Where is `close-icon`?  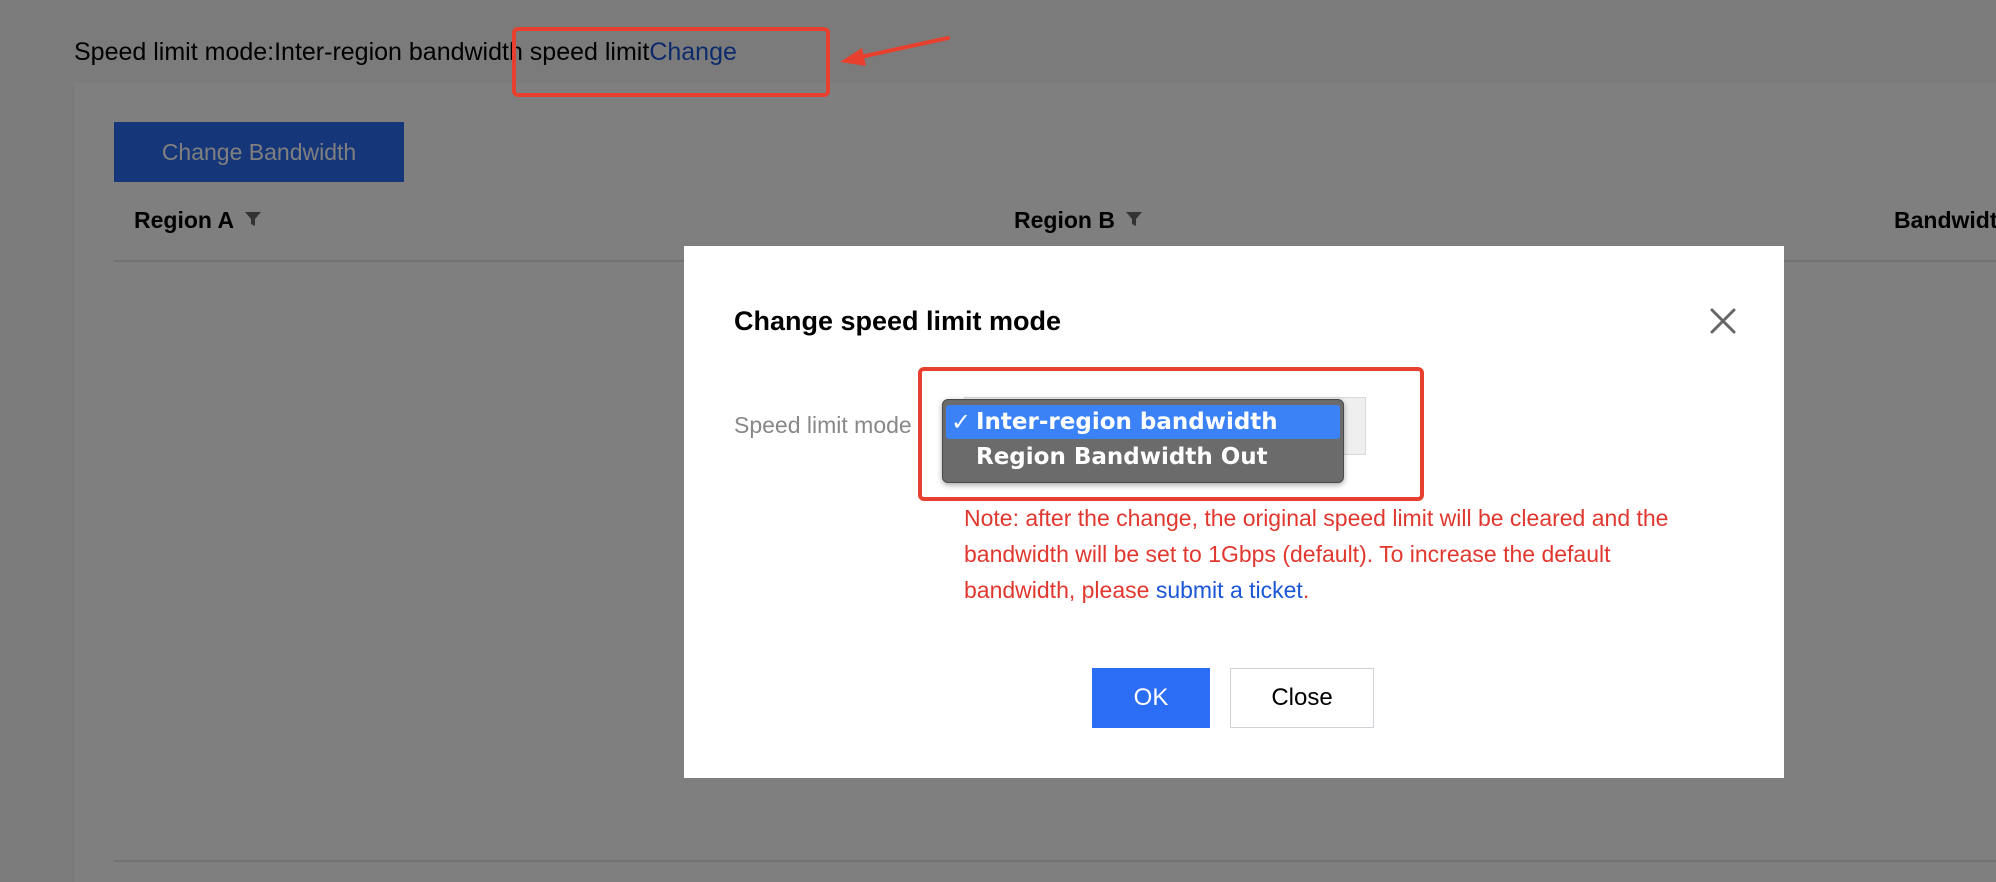 close-icon is located at coordinates (1723, 321).